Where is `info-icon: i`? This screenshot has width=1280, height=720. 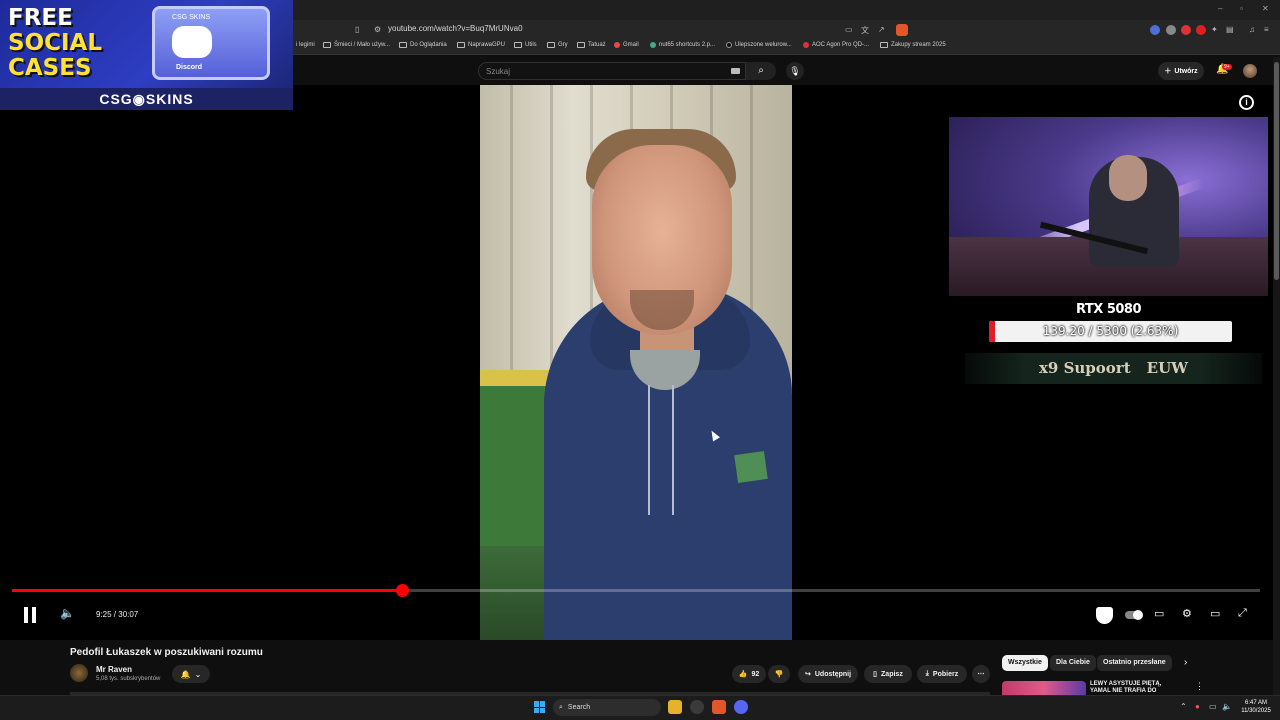 info-icon: i is located at coordinates (1246, 102).